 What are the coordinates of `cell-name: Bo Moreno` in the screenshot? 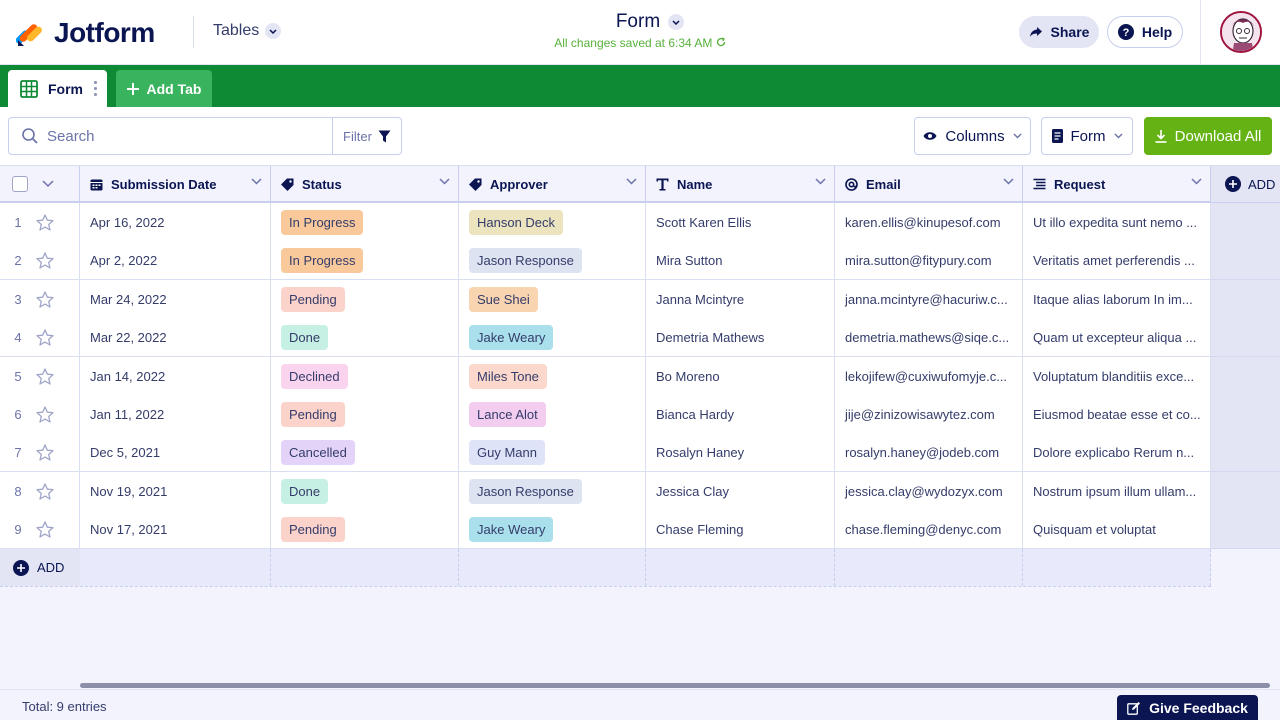 It's located at (740, 376).